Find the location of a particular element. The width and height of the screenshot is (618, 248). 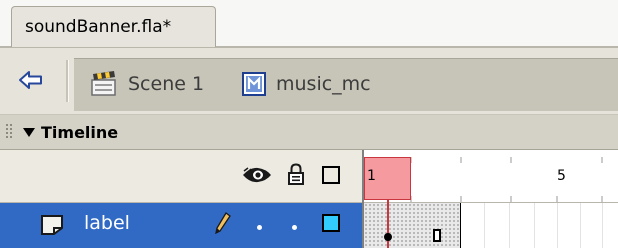

back-arrow-icon is located at coordinates (30, 80).